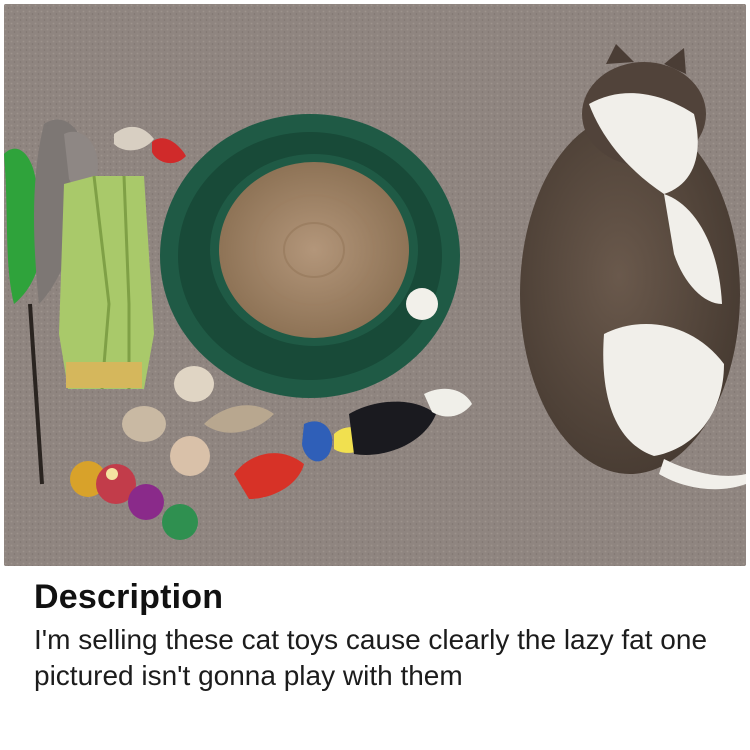 The width and height of the screenshot is (750, 750). Describe the element at coordinates (129, 597) in the screenshot. I see `description-heading: Description` at that location.